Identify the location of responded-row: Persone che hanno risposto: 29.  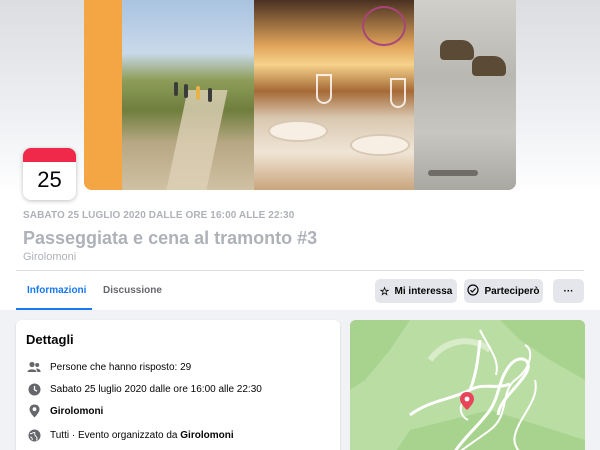
(108, 367).